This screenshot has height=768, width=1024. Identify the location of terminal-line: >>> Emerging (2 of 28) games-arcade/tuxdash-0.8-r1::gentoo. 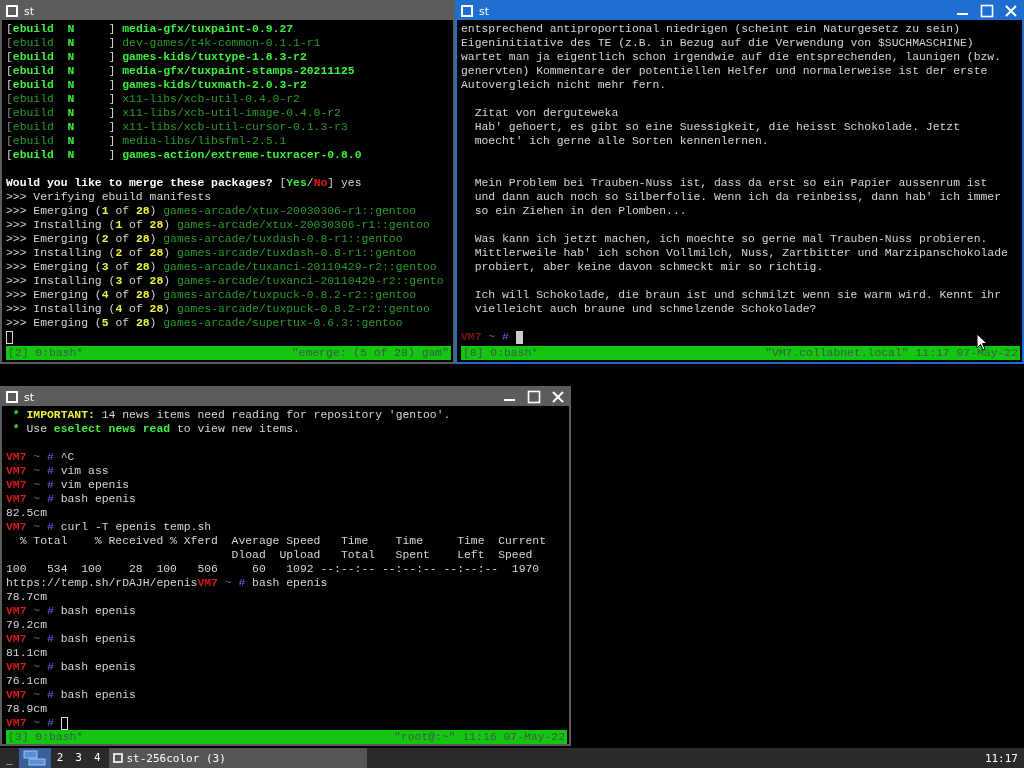
(204, 239).